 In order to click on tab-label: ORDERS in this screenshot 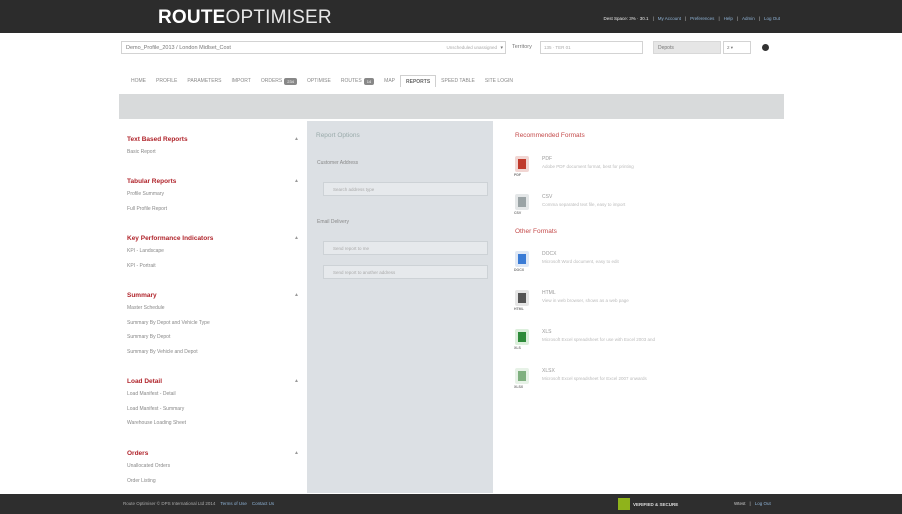, I will do `click(271, 81)`.